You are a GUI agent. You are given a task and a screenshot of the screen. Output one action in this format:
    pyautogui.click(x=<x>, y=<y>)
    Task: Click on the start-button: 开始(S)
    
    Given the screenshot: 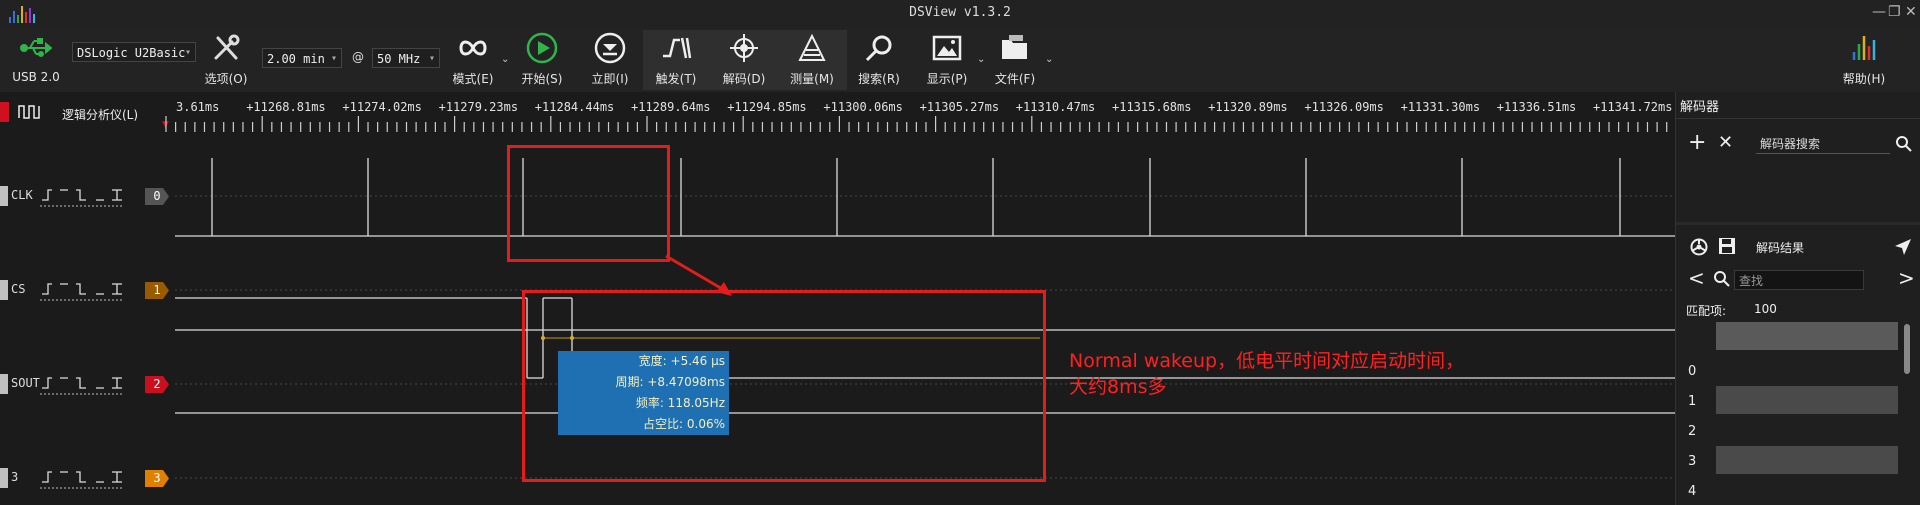 What is the action you would take?
    pyautogui.click(x=542, y=61)
    